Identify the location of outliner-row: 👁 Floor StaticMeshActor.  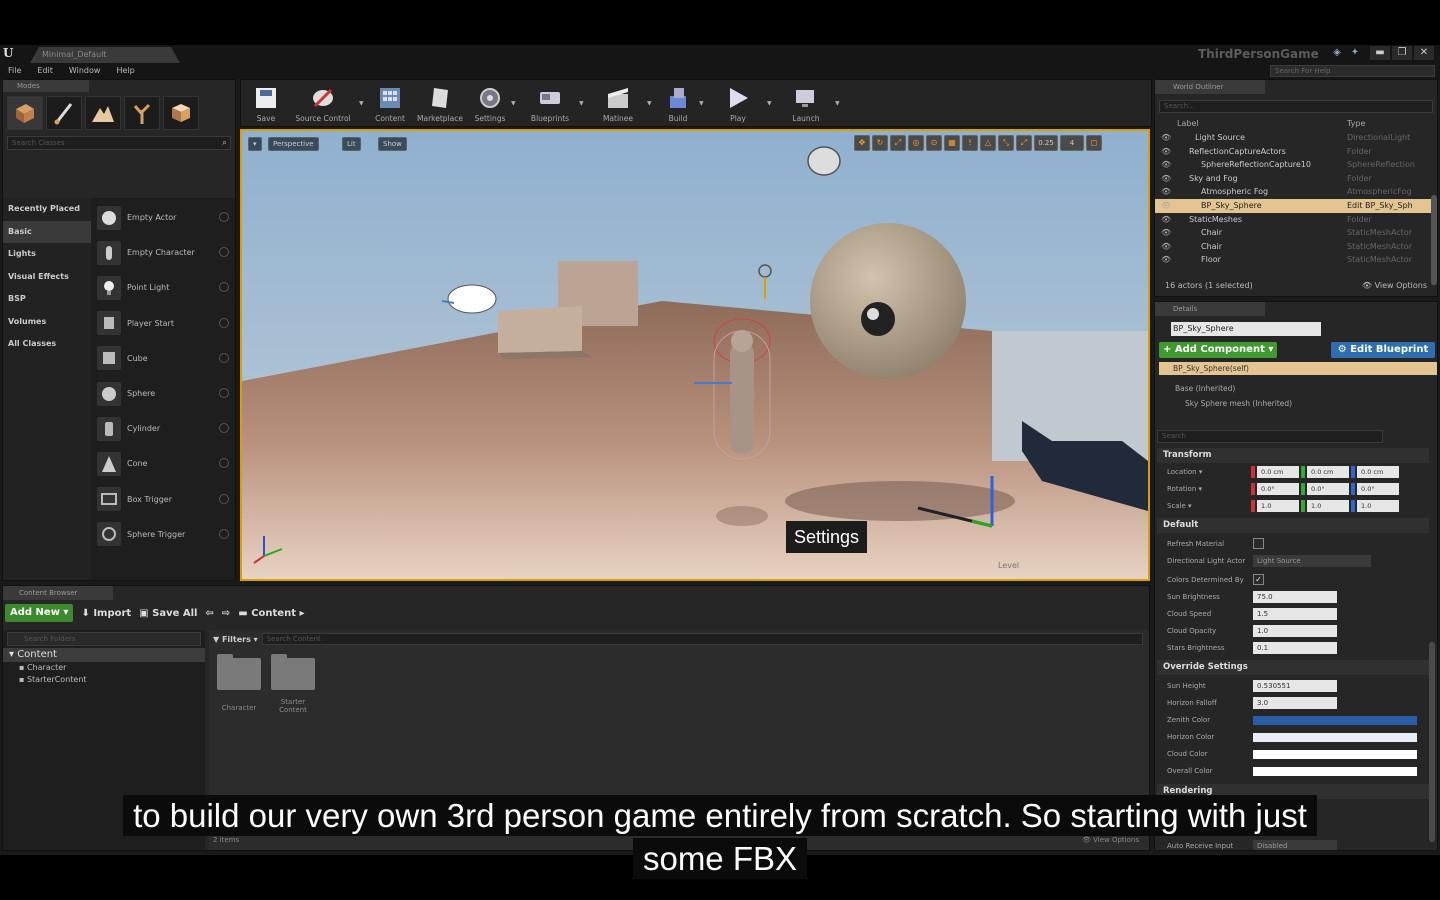
(1296, 260).